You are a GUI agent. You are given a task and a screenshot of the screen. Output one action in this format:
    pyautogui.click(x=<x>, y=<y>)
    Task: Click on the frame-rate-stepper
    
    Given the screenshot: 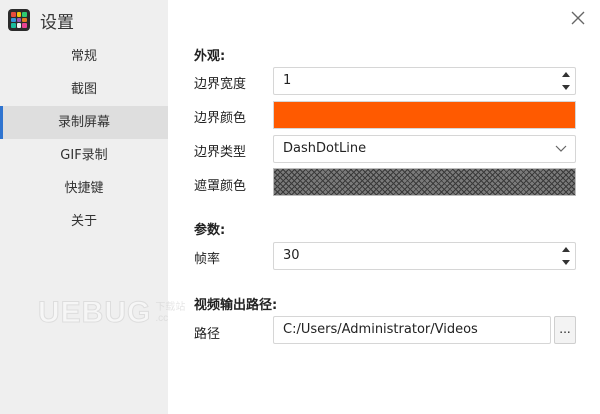 What is the action you would take?
    pyautogui.click(x=566, y=256)
    